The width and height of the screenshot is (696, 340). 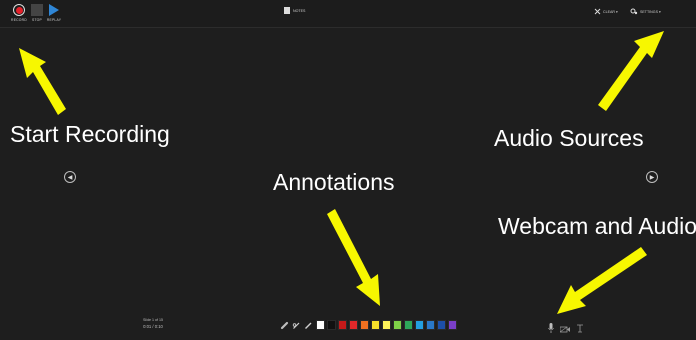 What do you see at coordinates (580, 329) in the screenshot?
I see `camera-preview-icon` at bounding box center [580, 329].